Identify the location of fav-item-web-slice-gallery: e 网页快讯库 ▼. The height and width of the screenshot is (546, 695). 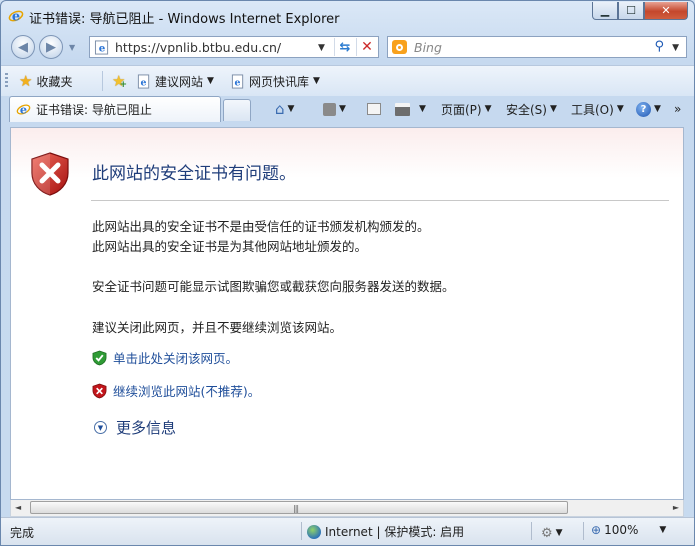
(275, 81).